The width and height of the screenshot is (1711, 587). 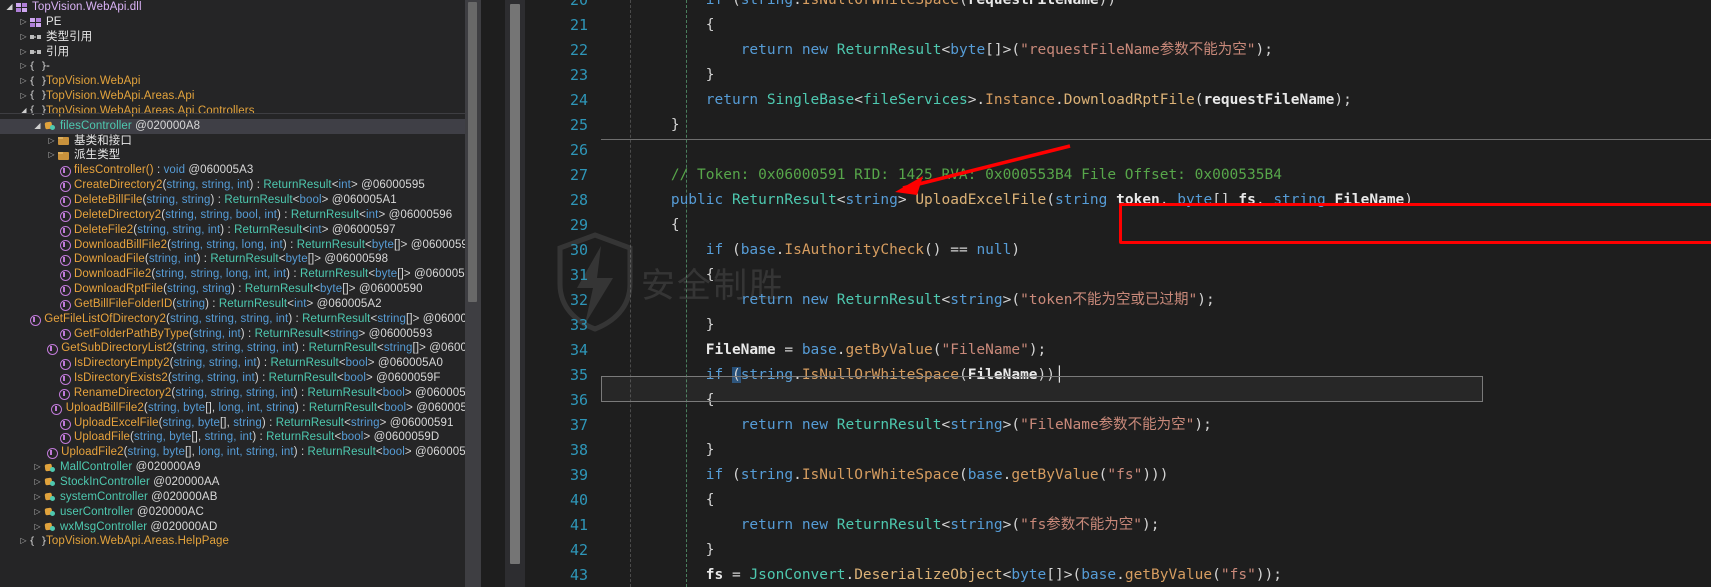 What do you see at coordinates (472, 152) in the screenshot?
I see `tree-scrollbar-thumb` at bounding box center [472, 152].